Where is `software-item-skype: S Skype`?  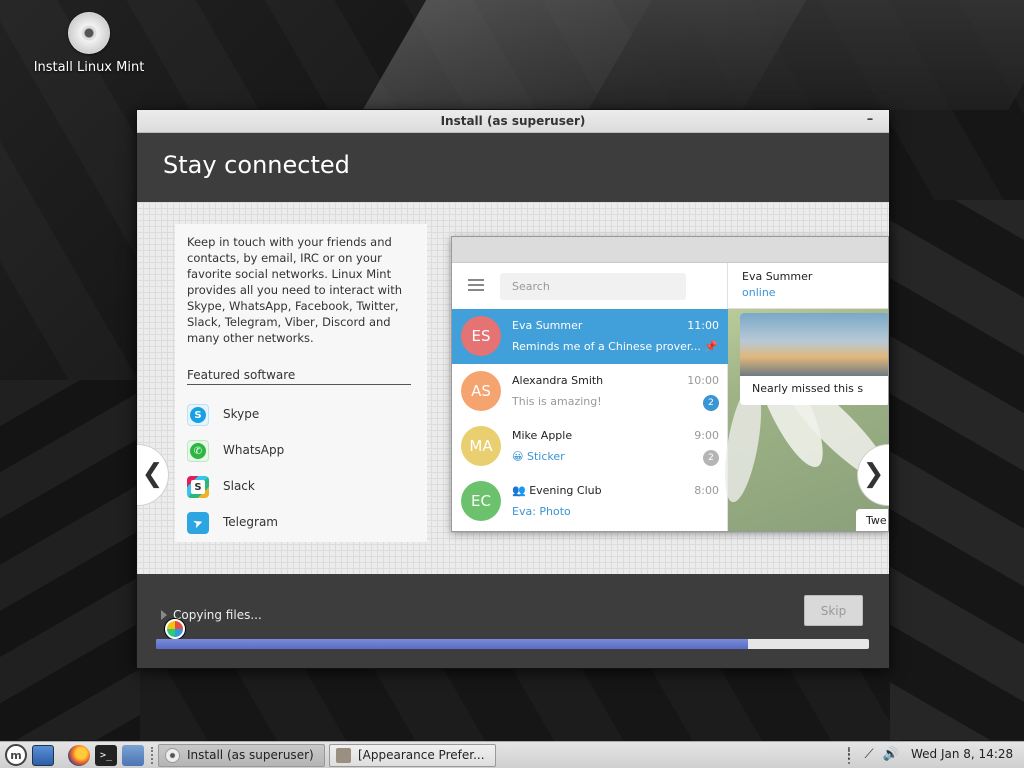 software-item-skype: S Skype is located at coordinates (287, 416).